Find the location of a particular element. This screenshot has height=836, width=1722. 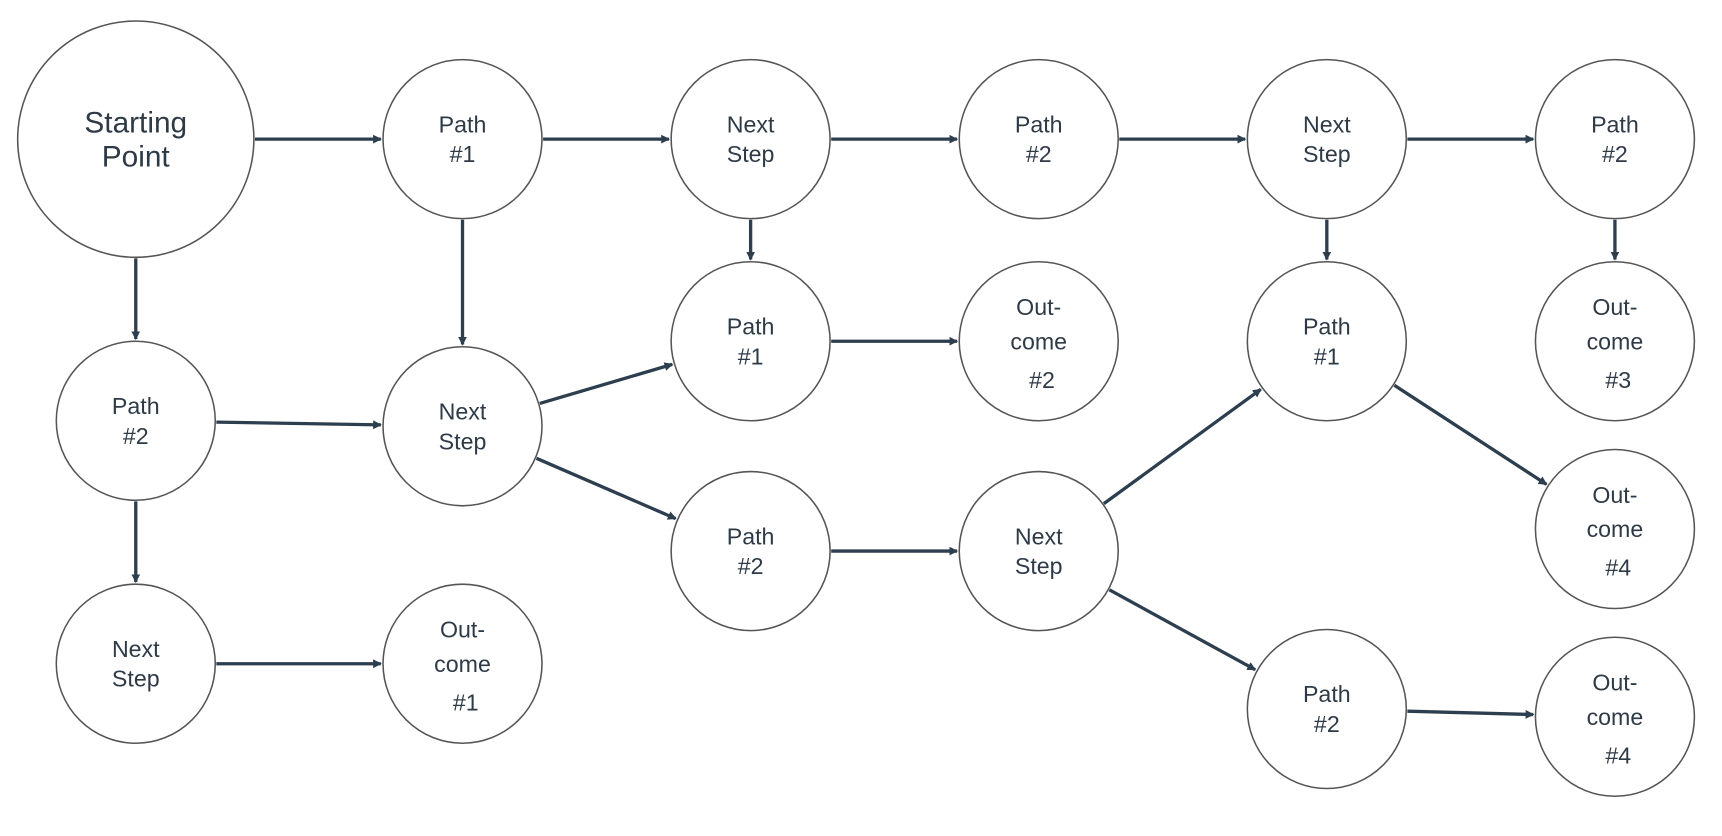

node-k: Out-come #2 is located at coordinates (1038, 341).